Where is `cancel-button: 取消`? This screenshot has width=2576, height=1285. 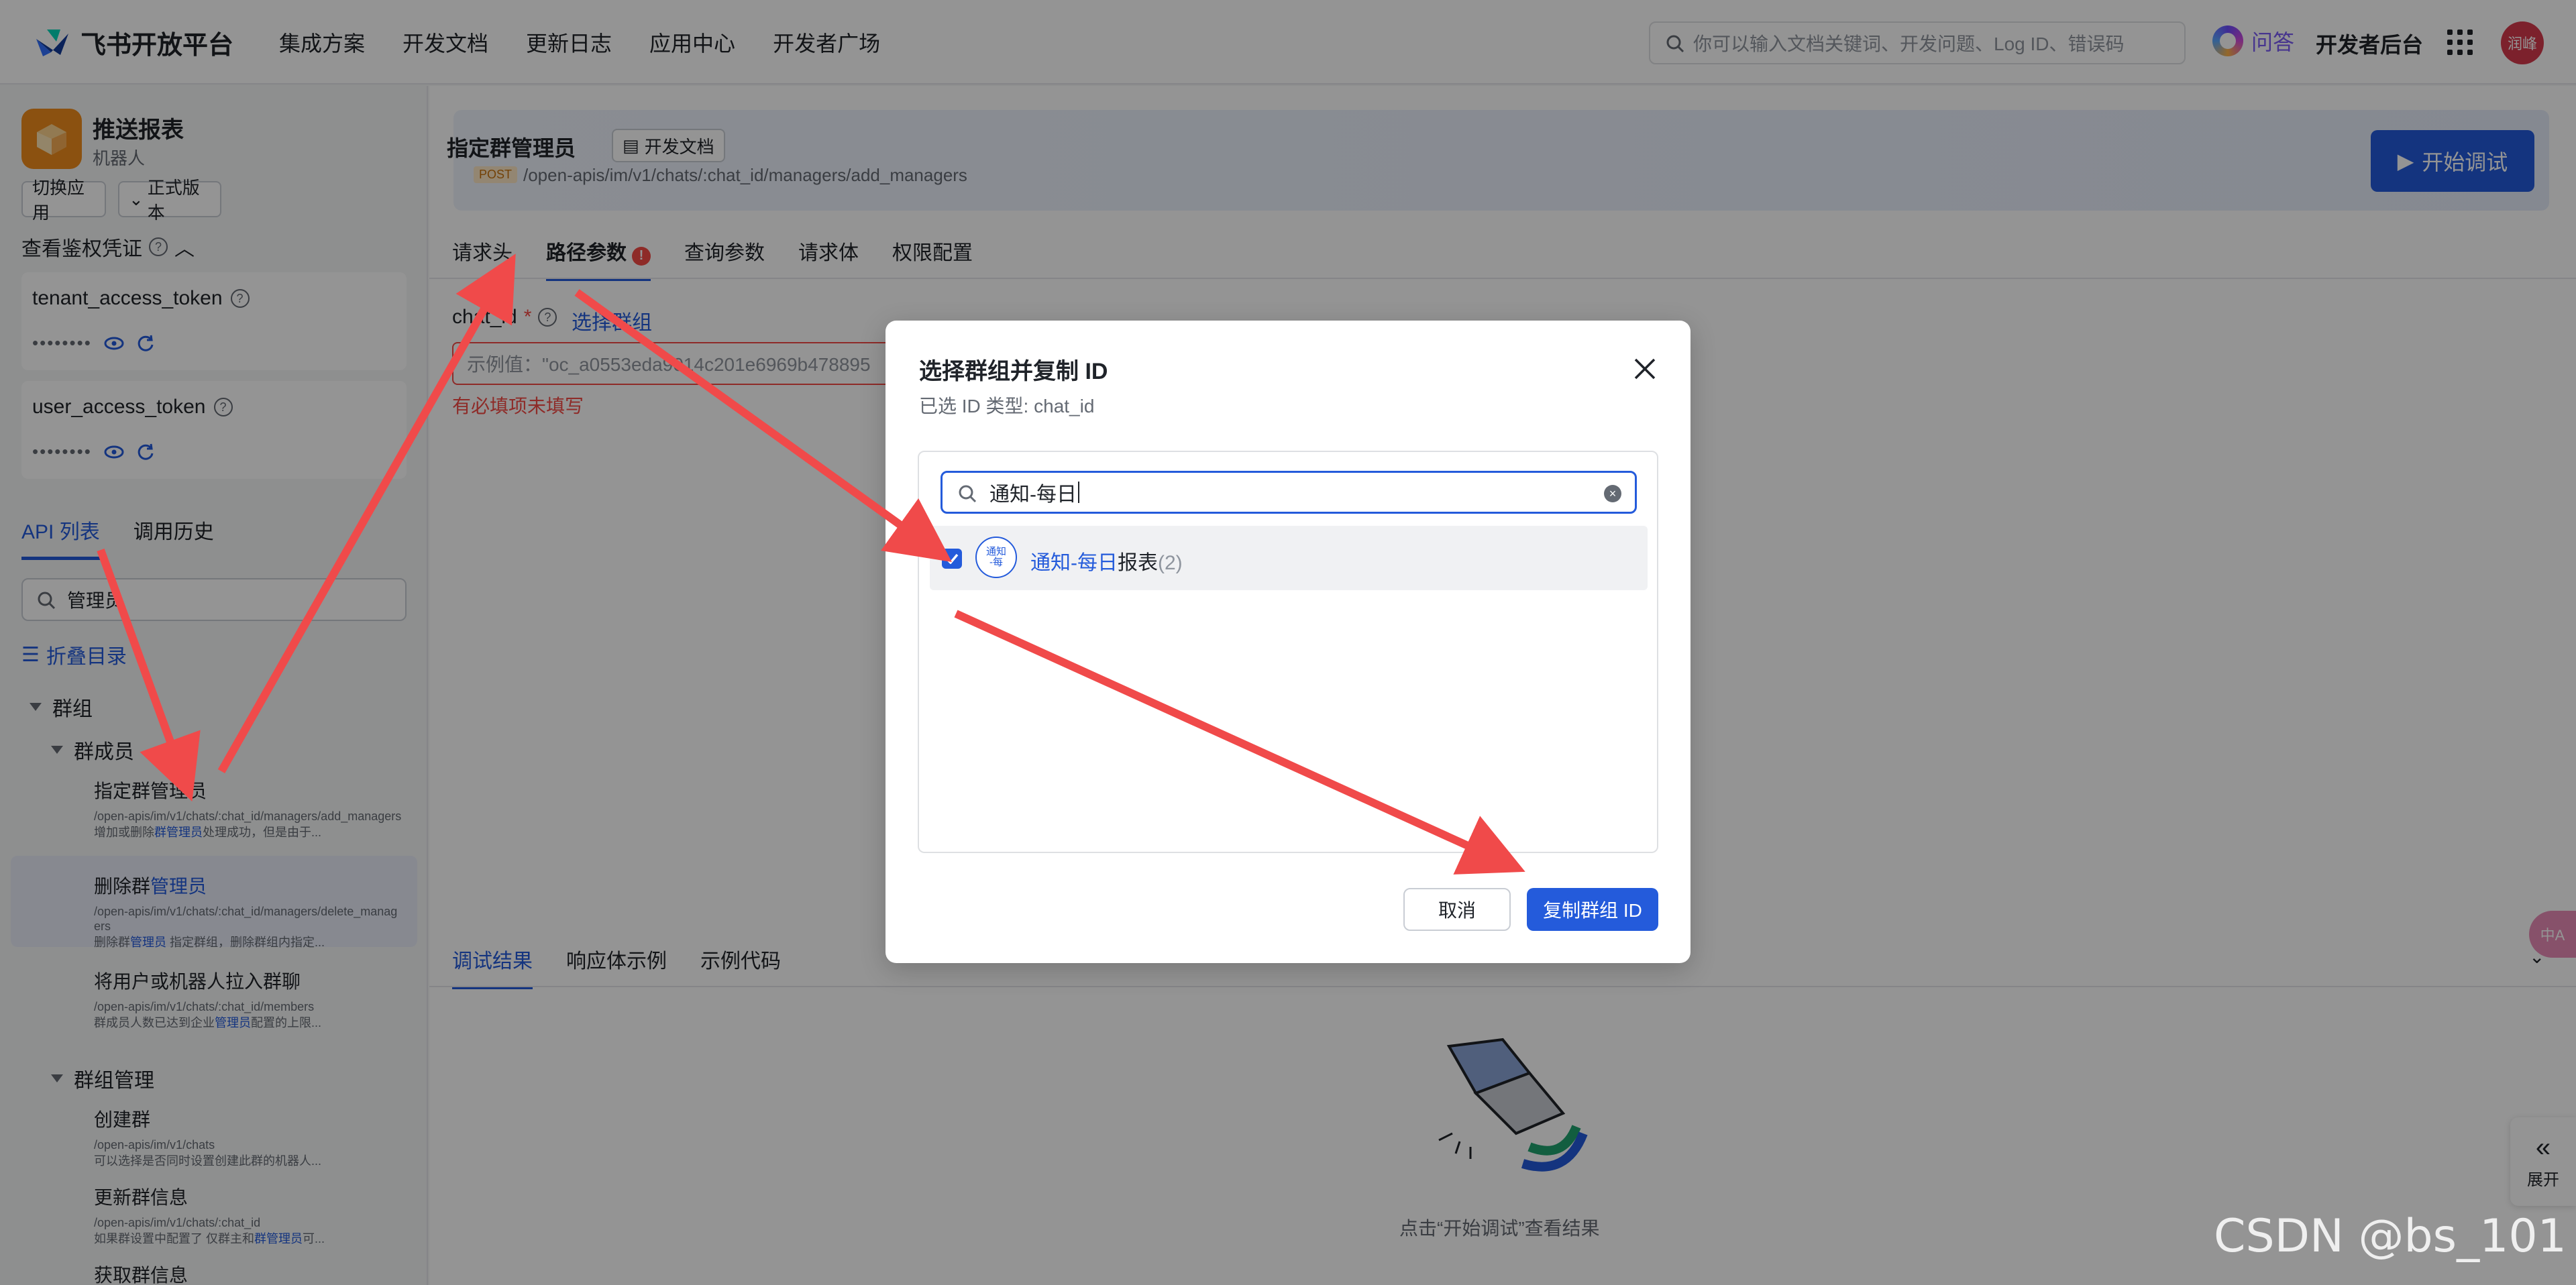 cancel-button: 取消 is located at coordinates (1457, 909).